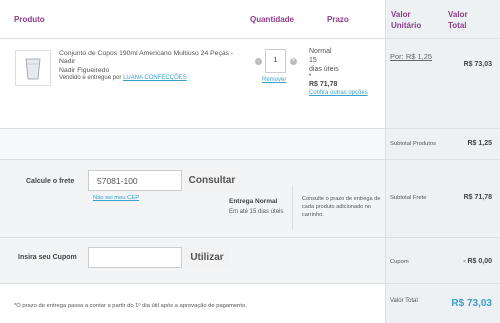 The height and width of the screenshot is (323, 500). Describe the element at coordinates (411, 56) in the screenshot. I see `unit-price: Por: R$ 1,25` at that location.